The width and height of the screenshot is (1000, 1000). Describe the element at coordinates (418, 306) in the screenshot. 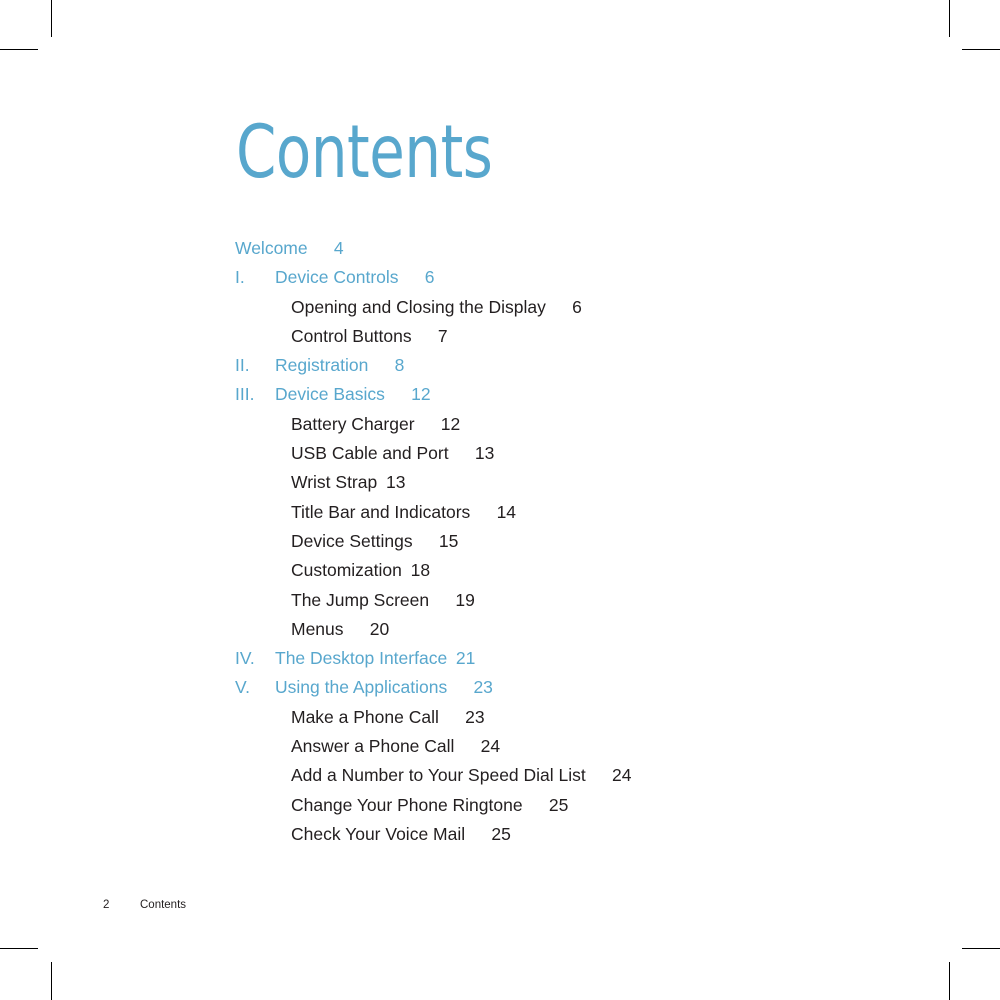

I see `toc-entry-label: Opening and Closing the Display` at that location.